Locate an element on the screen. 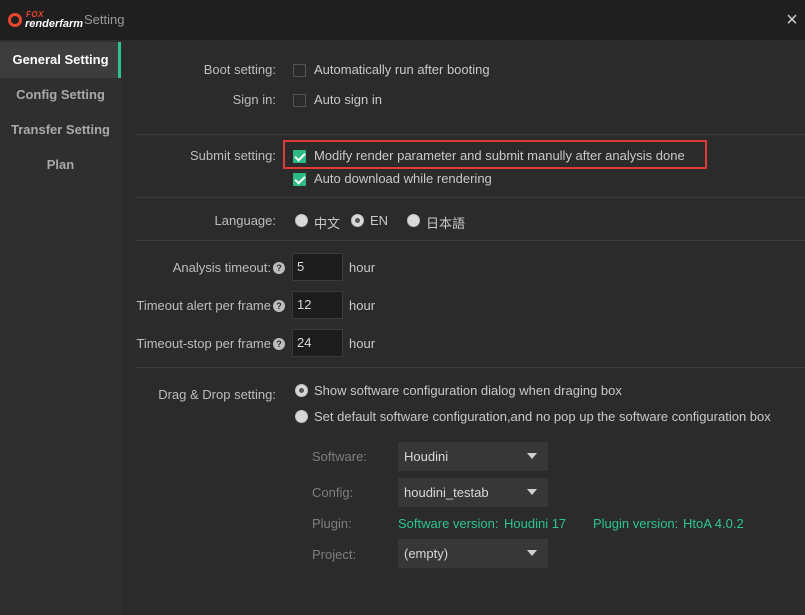  drag-drop-label: Drag & Drop setting: is located at coordinates (217, 394).